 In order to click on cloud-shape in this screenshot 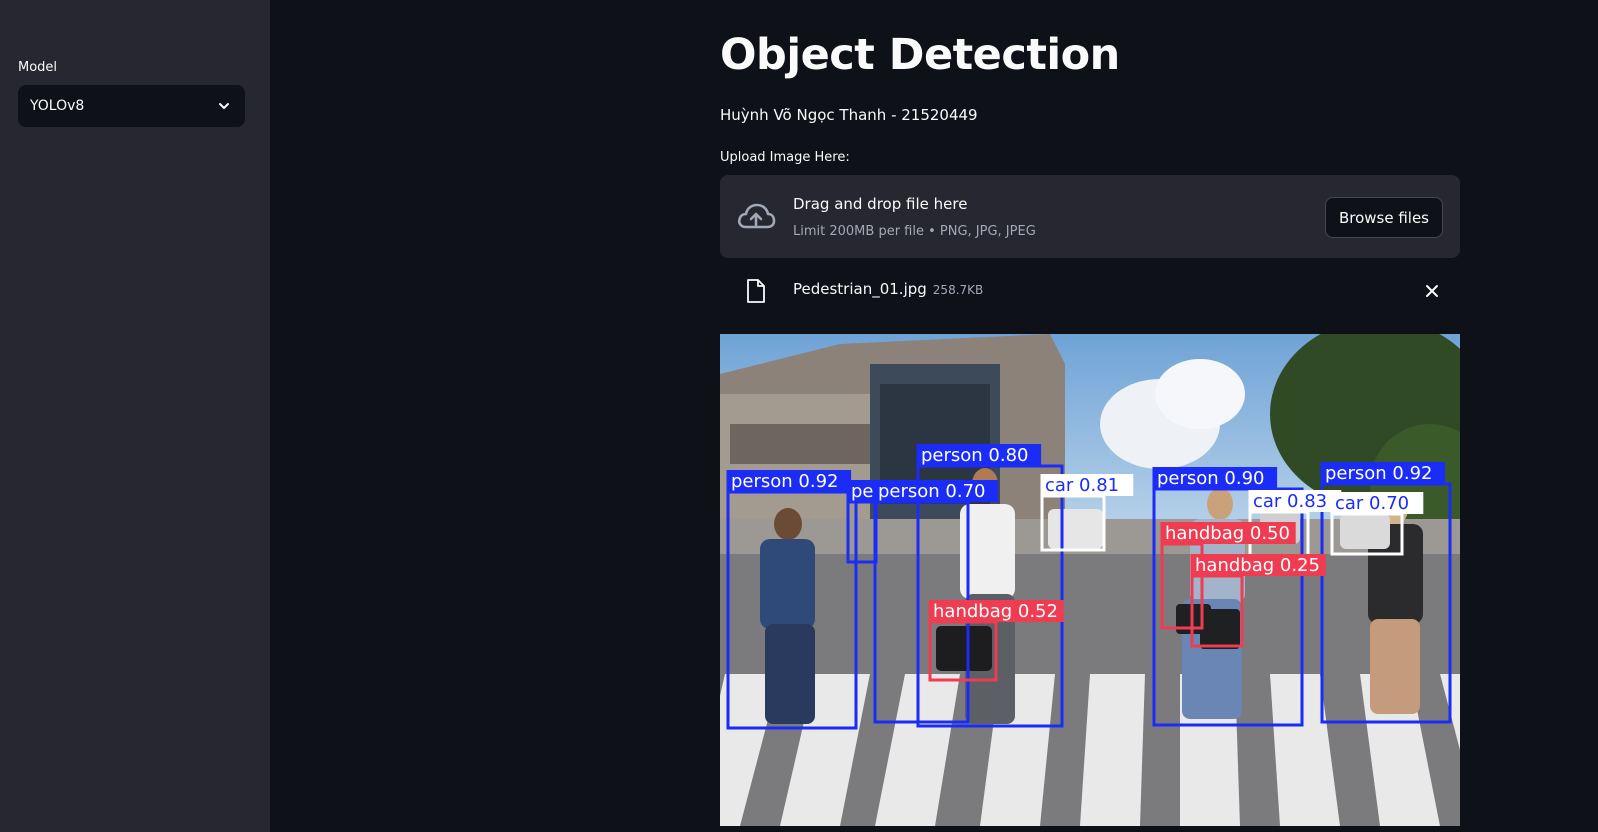, I will do `click(1200, 394)`.